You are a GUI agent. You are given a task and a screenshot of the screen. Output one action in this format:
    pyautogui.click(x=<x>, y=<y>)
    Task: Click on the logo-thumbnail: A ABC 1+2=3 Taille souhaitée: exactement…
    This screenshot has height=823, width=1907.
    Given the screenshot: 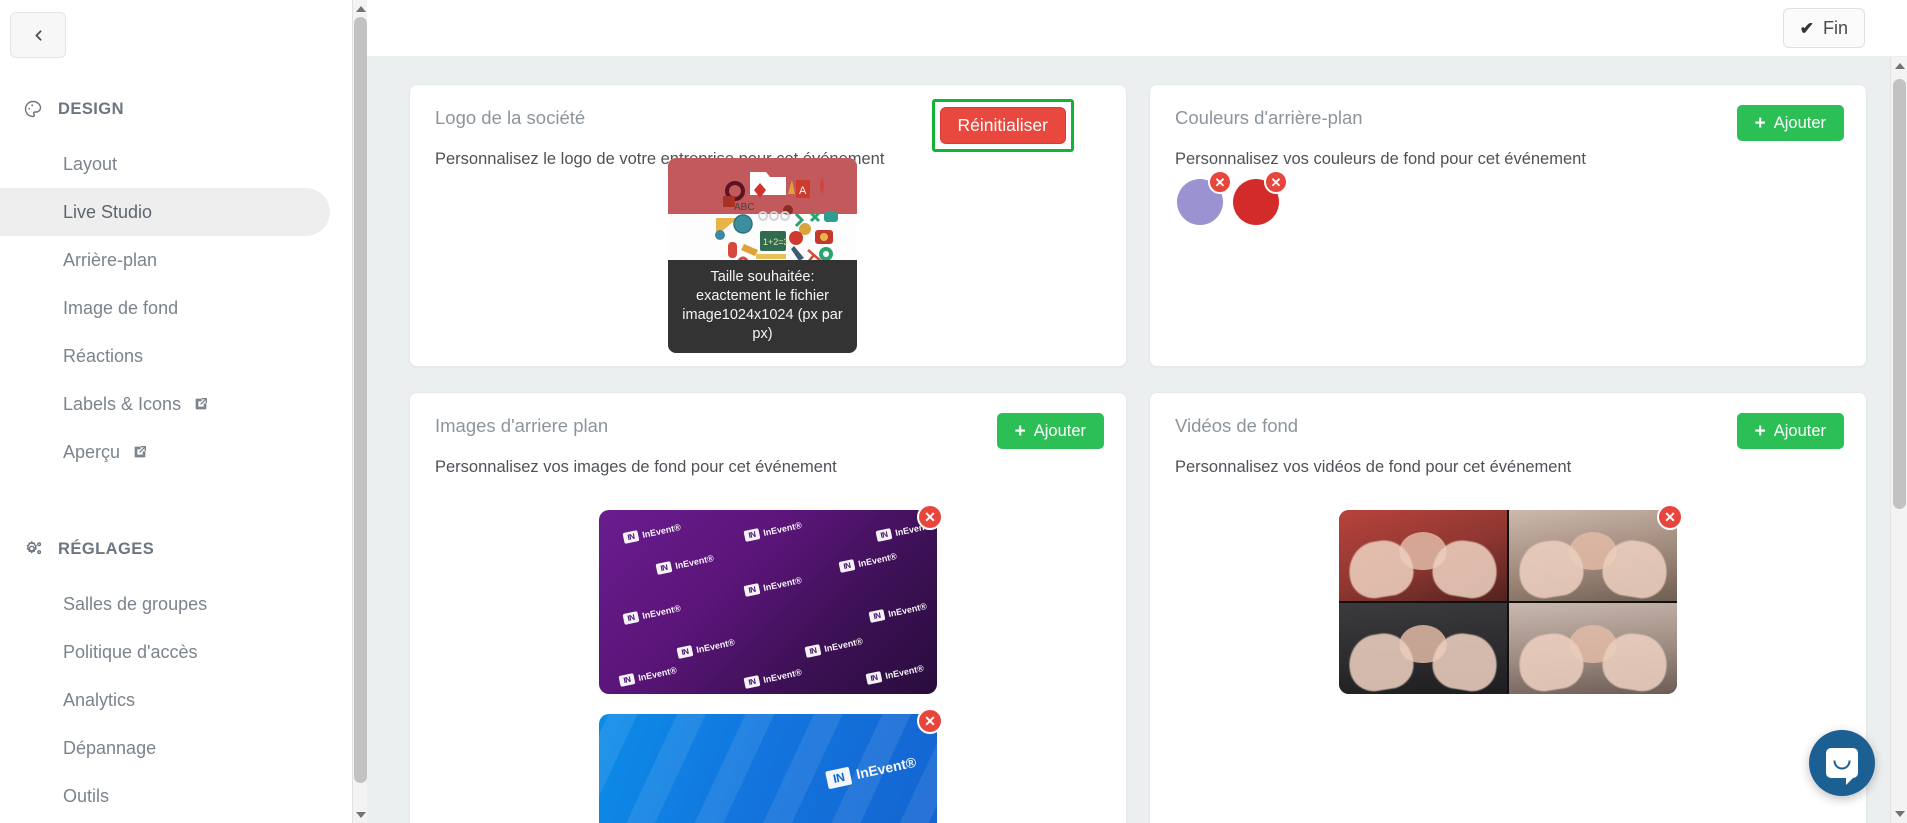 What is the action you would take?
    pyautogui.click(x=762, y=255)
    